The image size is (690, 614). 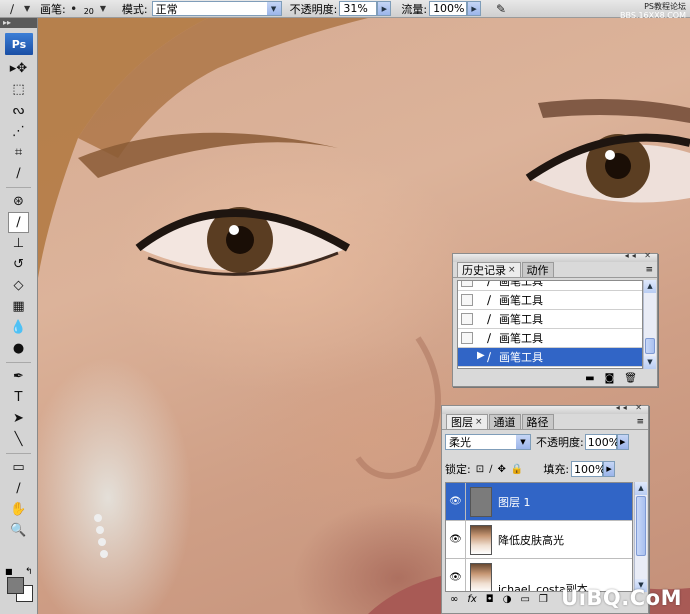 What do you see at coordinates (501, 469) in the screenshot?
I see `lock-position-icon: ✥` at bounding box center [501, 469].